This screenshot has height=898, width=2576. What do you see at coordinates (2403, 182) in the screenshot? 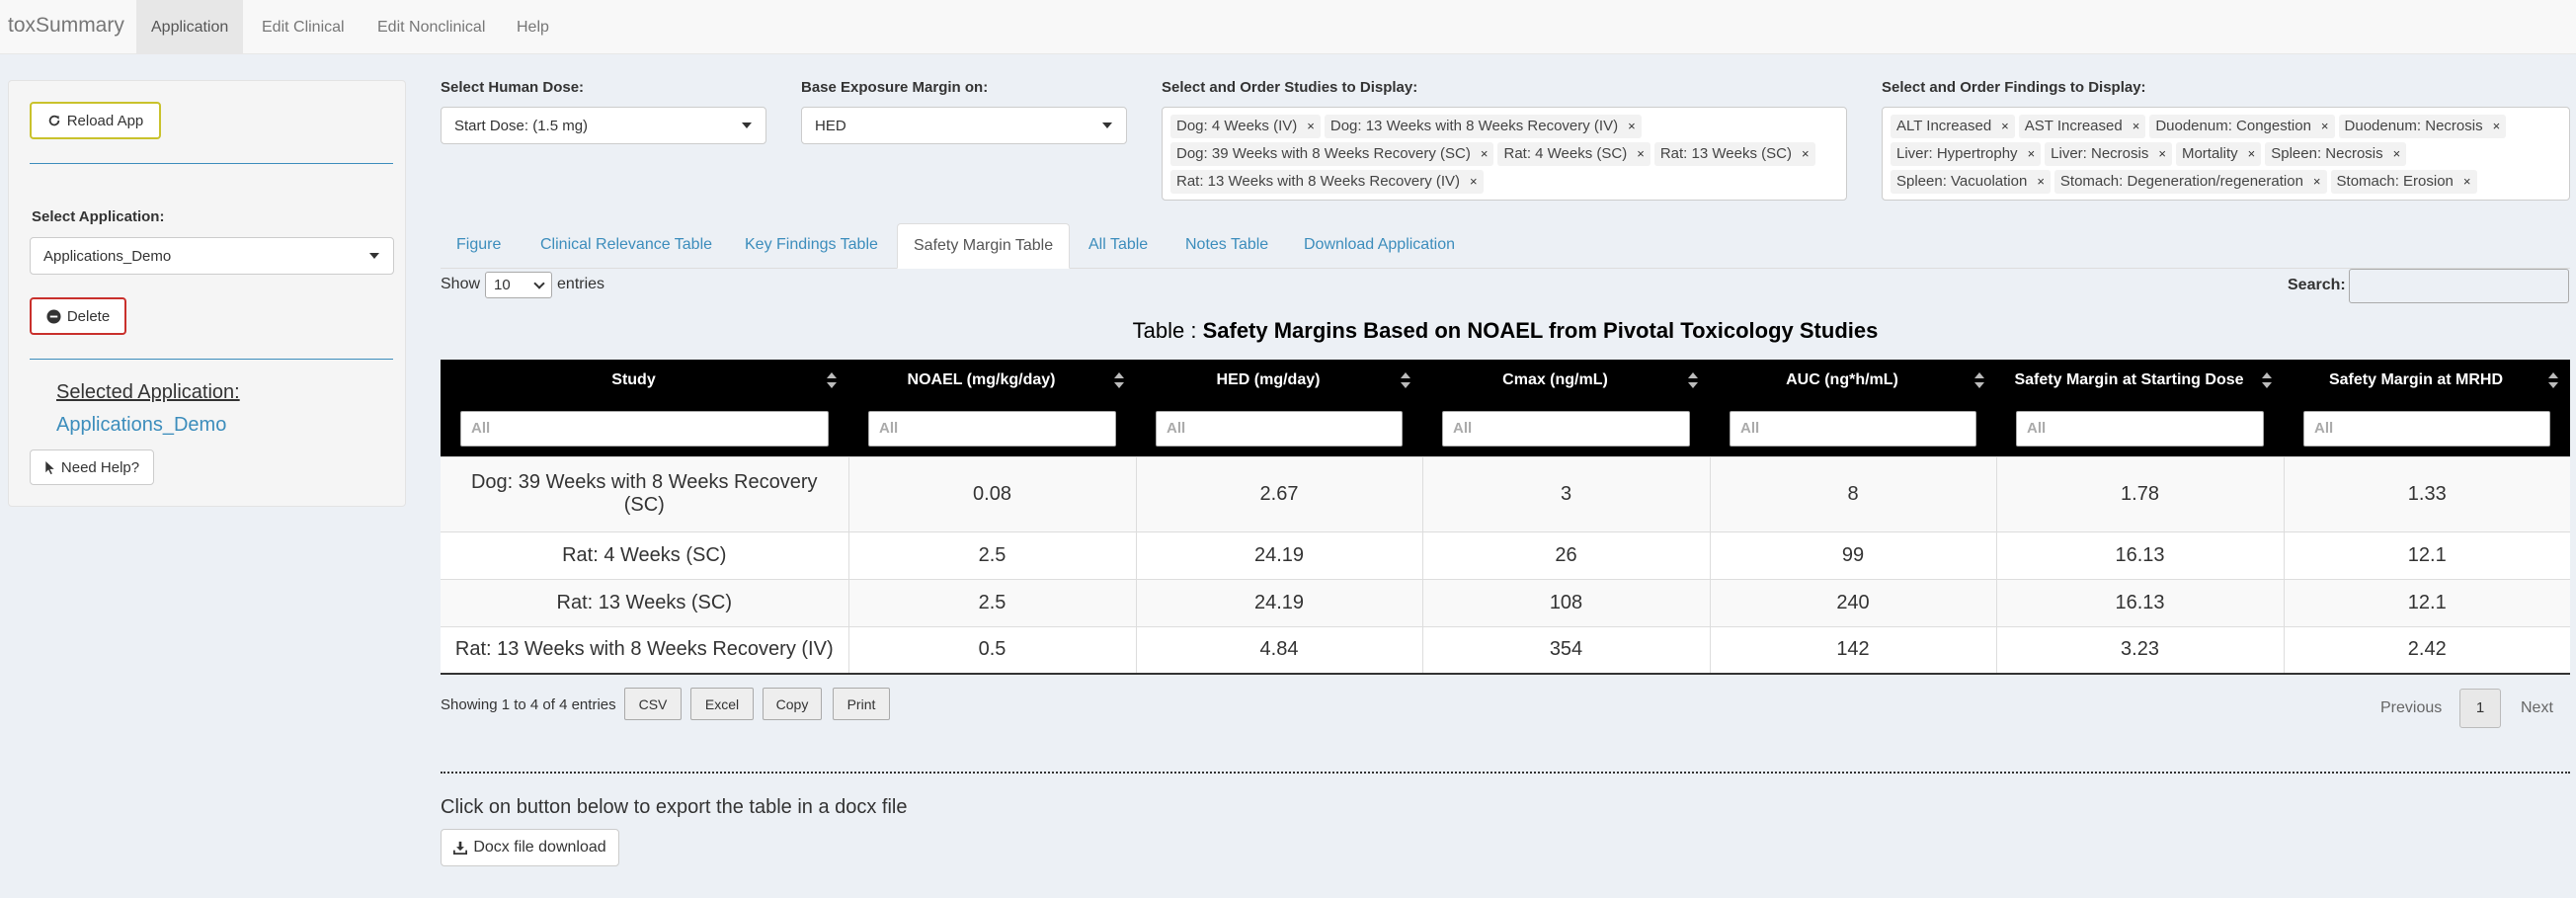
I see `finding-tag: Stomach: Erosion ×` at bounding box center [2403, 182].